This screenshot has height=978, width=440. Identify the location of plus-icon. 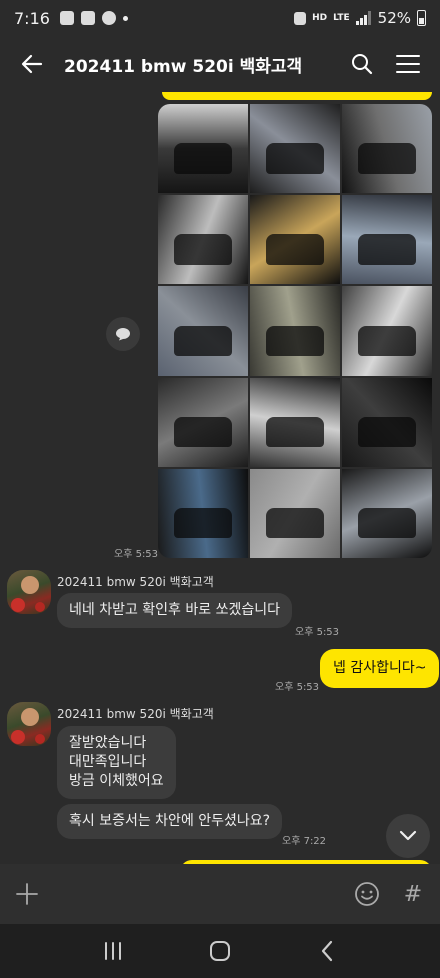
(27, 894).